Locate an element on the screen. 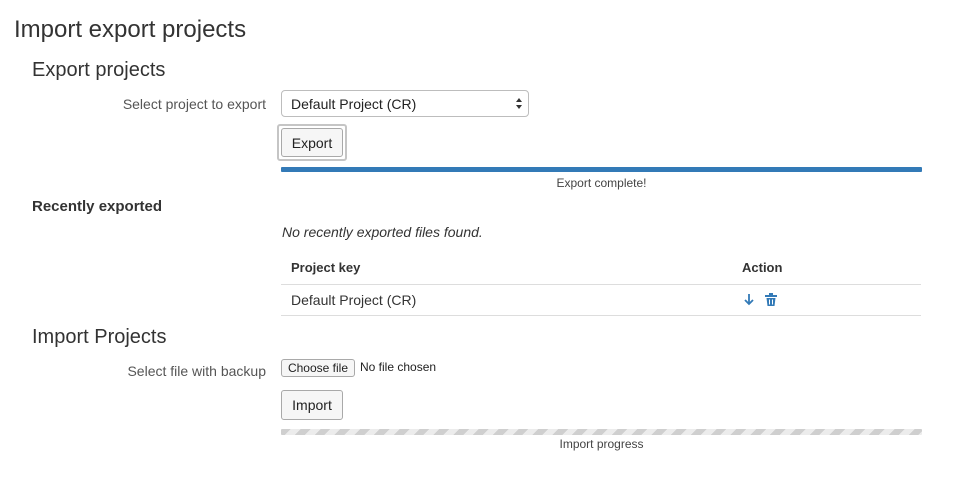 The width and height of the screenshot is (953, 500). select-arrows-icon is located at coordinates (519, 103).